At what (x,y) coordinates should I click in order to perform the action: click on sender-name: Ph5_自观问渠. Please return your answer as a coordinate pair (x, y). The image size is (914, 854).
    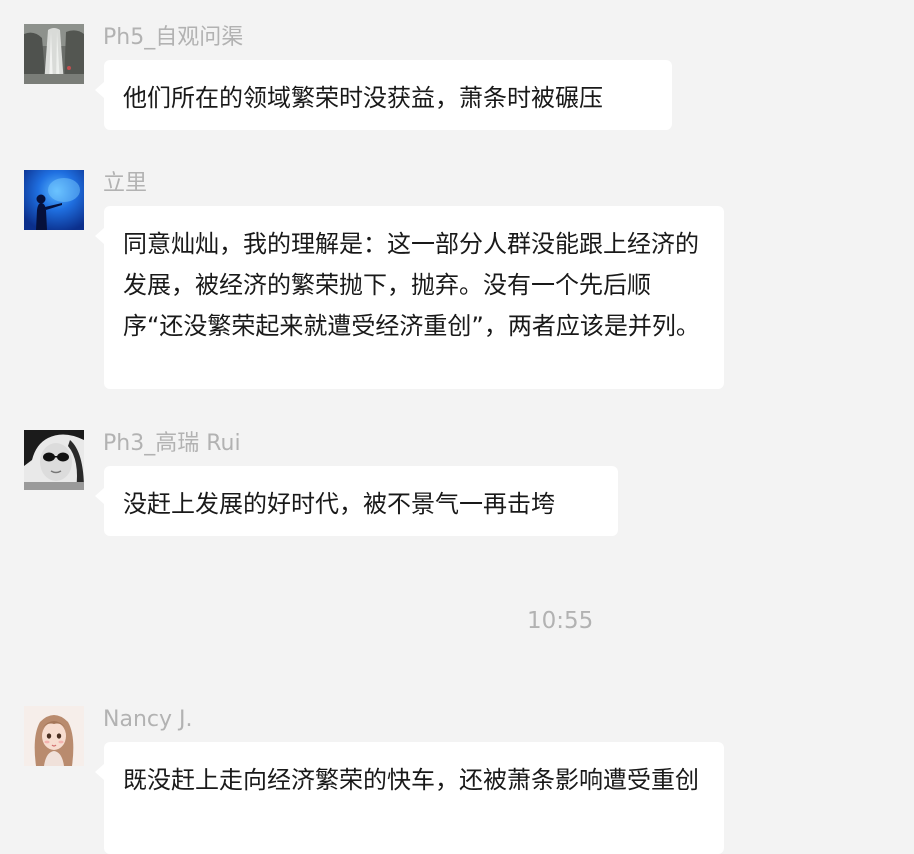
    Looking at the image, I should click on (173, 37).